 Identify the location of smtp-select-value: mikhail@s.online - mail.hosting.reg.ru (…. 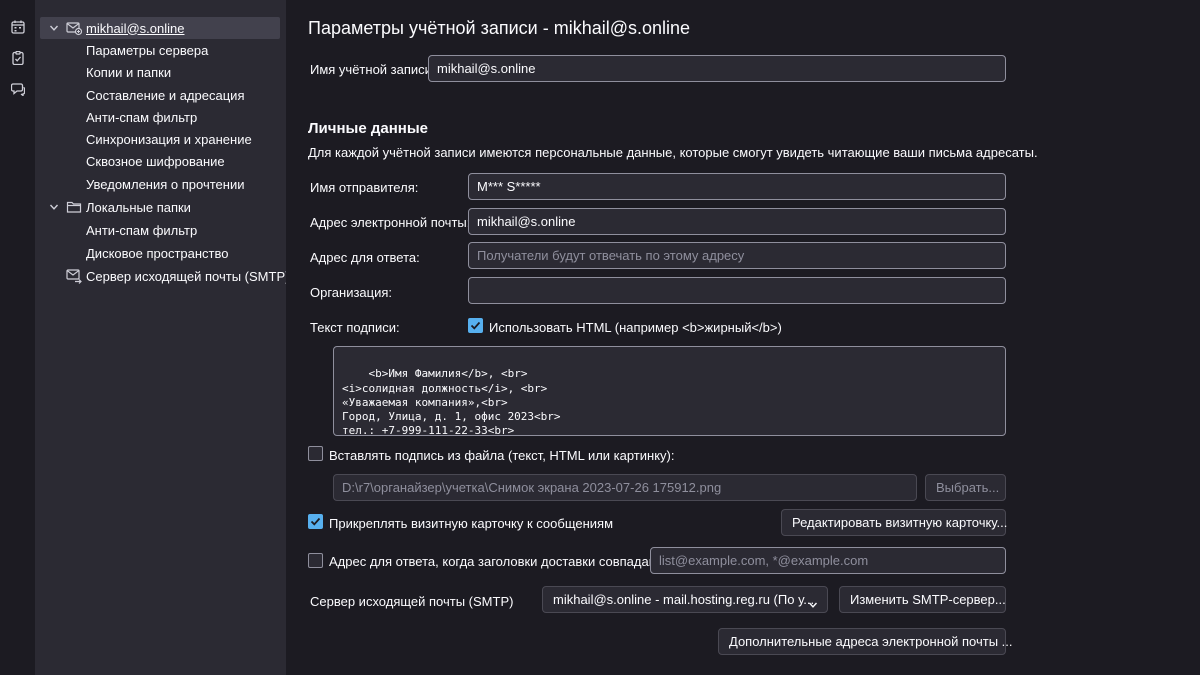
(684, 599).